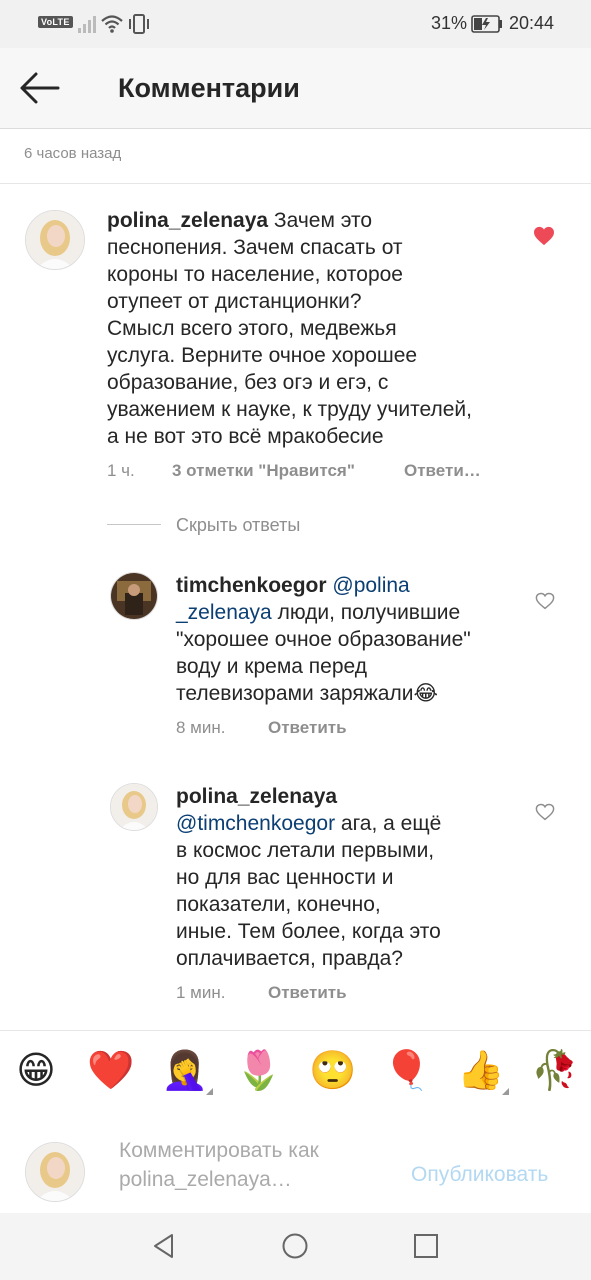 The image size is (591, 1280). I want to click on emoji-balloon: 🎈, so click(406, 1070).